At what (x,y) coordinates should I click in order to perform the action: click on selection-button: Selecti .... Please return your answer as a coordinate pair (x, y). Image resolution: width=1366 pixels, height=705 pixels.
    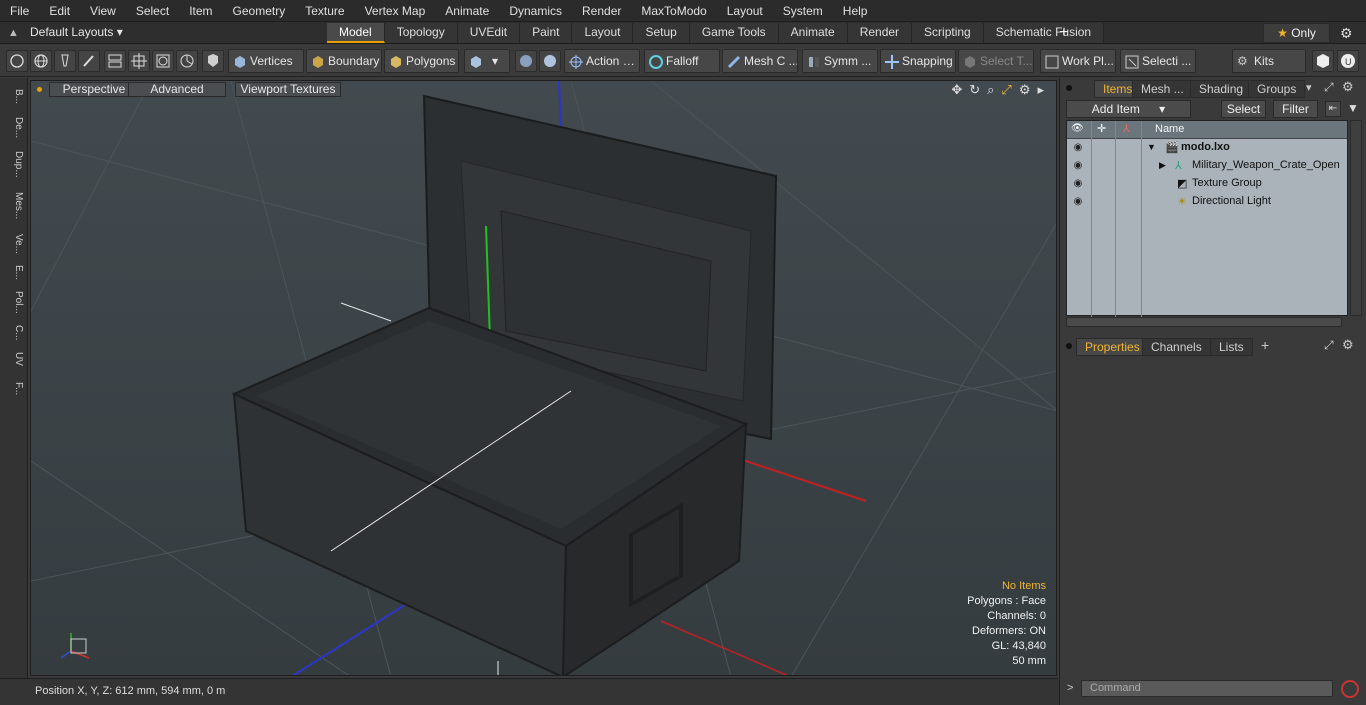
    Looking at the image, I should click on (1158, 61).